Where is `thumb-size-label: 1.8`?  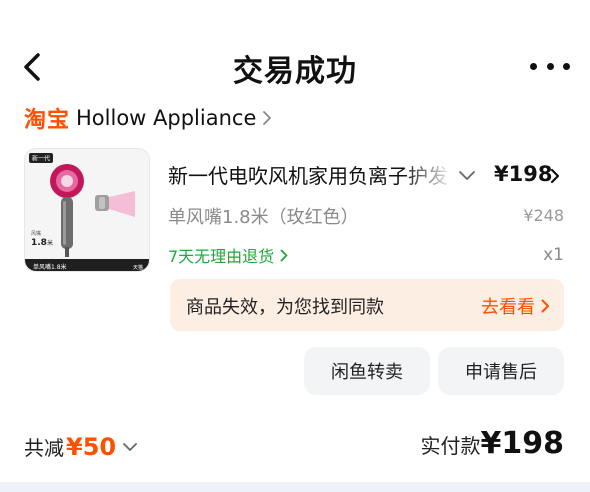 thumb-size-label: 1.8 is located at coordinates (39, 243).